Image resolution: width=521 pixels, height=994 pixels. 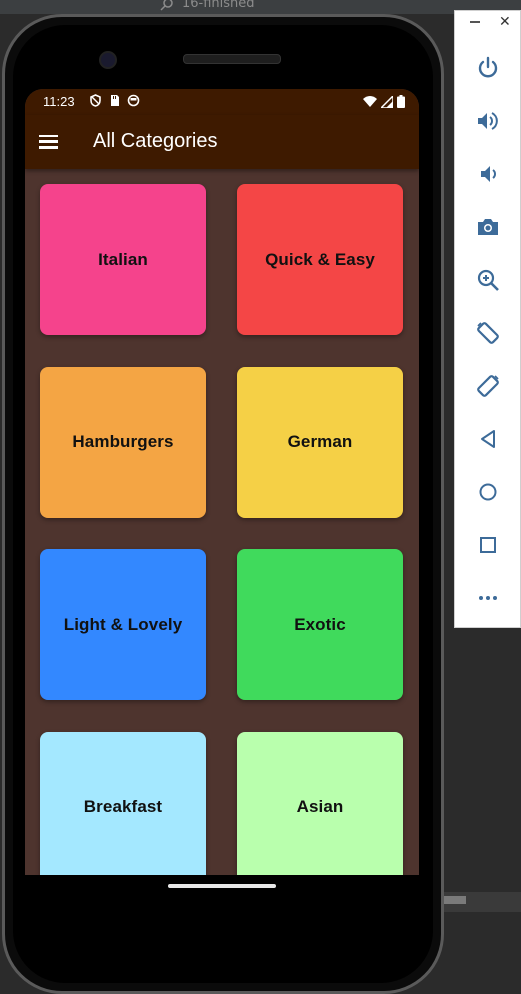 What do you see at coordinates (218, 5) in the screenshot?
I see `ide-search-text: 16-finished` at bounding box center [218, 5].